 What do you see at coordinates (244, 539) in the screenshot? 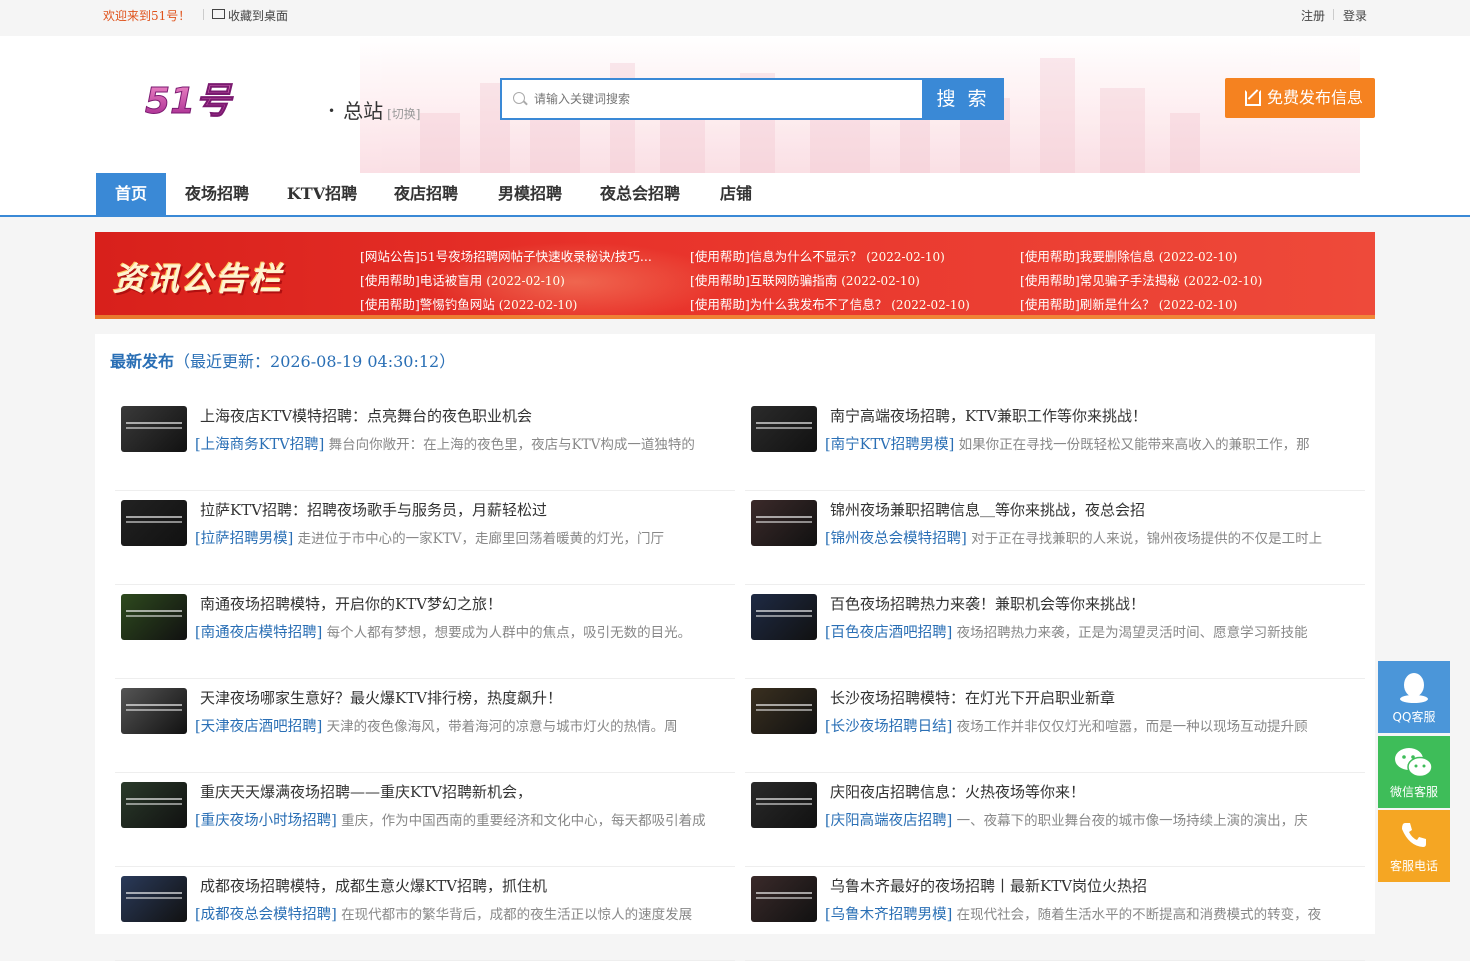
I see `post-category-tag: [拉萨招聘男模]` at bounding box center [244, 539].